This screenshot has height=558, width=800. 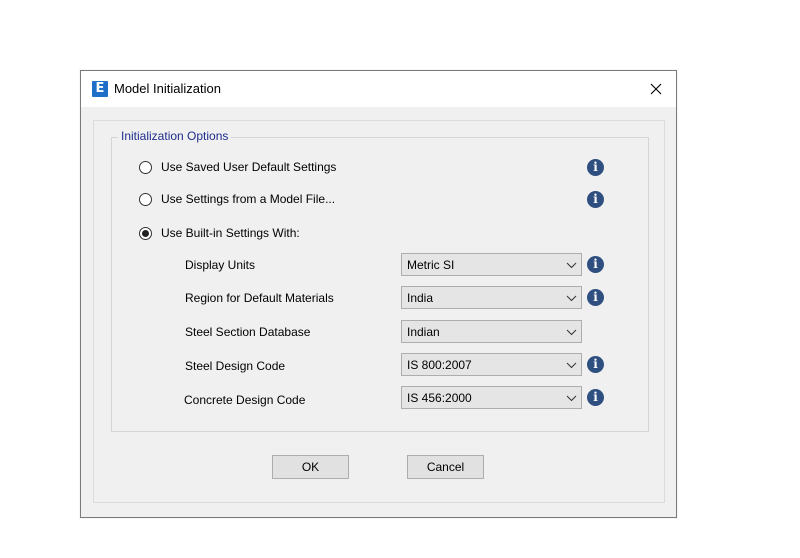 I want to click on radio-button-selected, so click(x=145, y=233).